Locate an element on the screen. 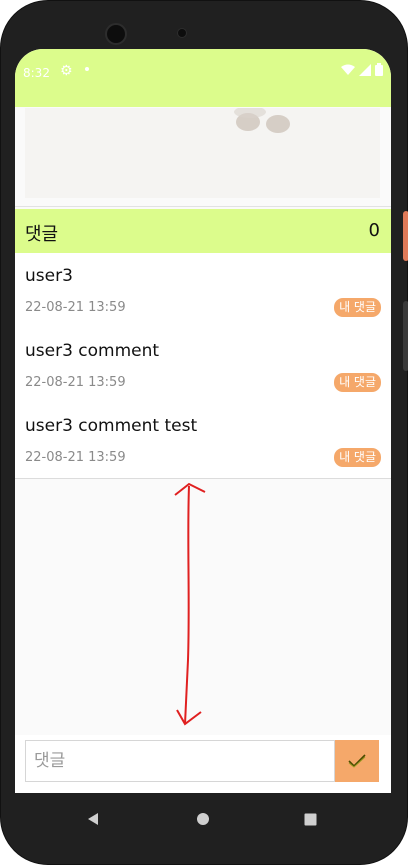 The image size is (408, 865). wifi-icon is located at coordinates (348, 69).